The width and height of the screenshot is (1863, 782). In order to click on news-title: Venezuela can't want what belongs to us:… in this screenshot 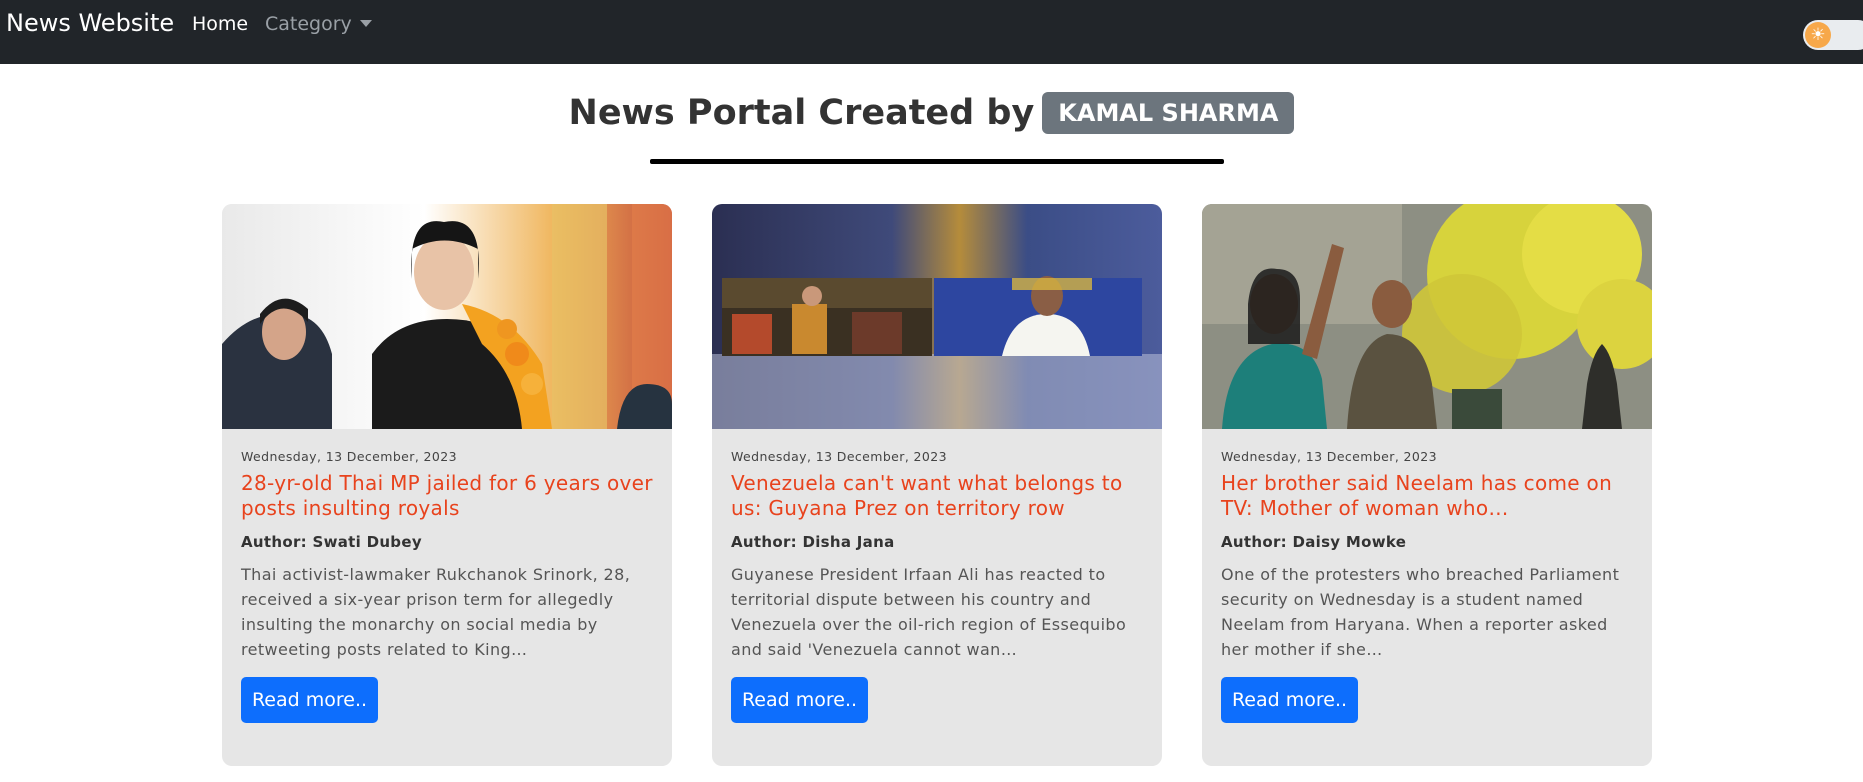, I will do `click(937, 496)`.